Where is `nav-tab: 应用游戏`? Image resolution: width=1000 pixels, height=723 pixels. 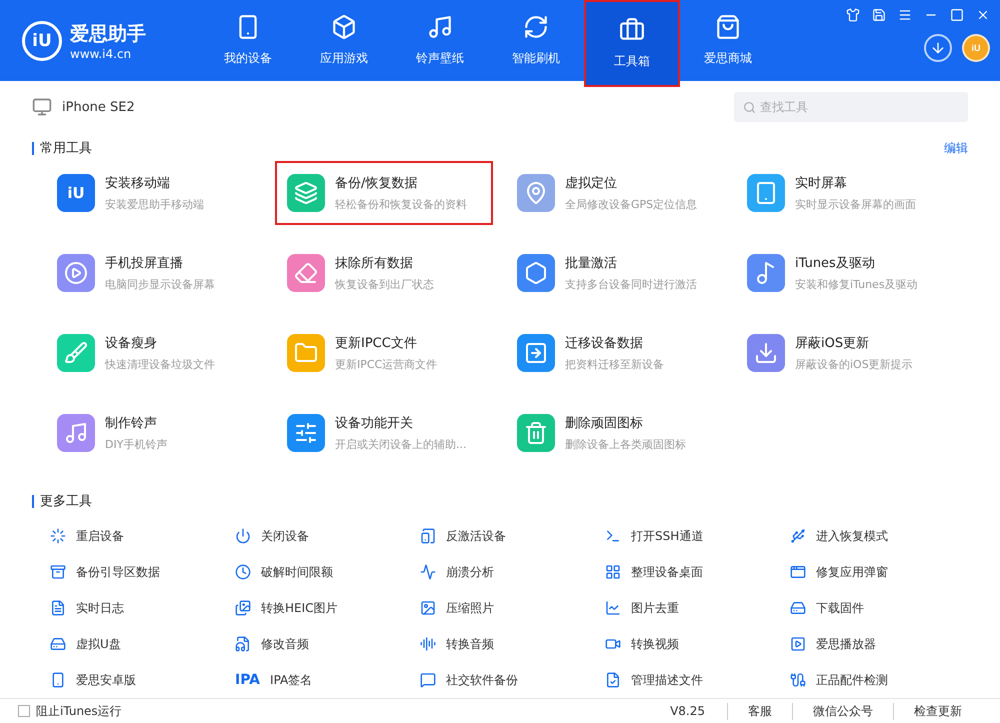
nav-tab: 应用游戏 is located at coordinates (344, 40).